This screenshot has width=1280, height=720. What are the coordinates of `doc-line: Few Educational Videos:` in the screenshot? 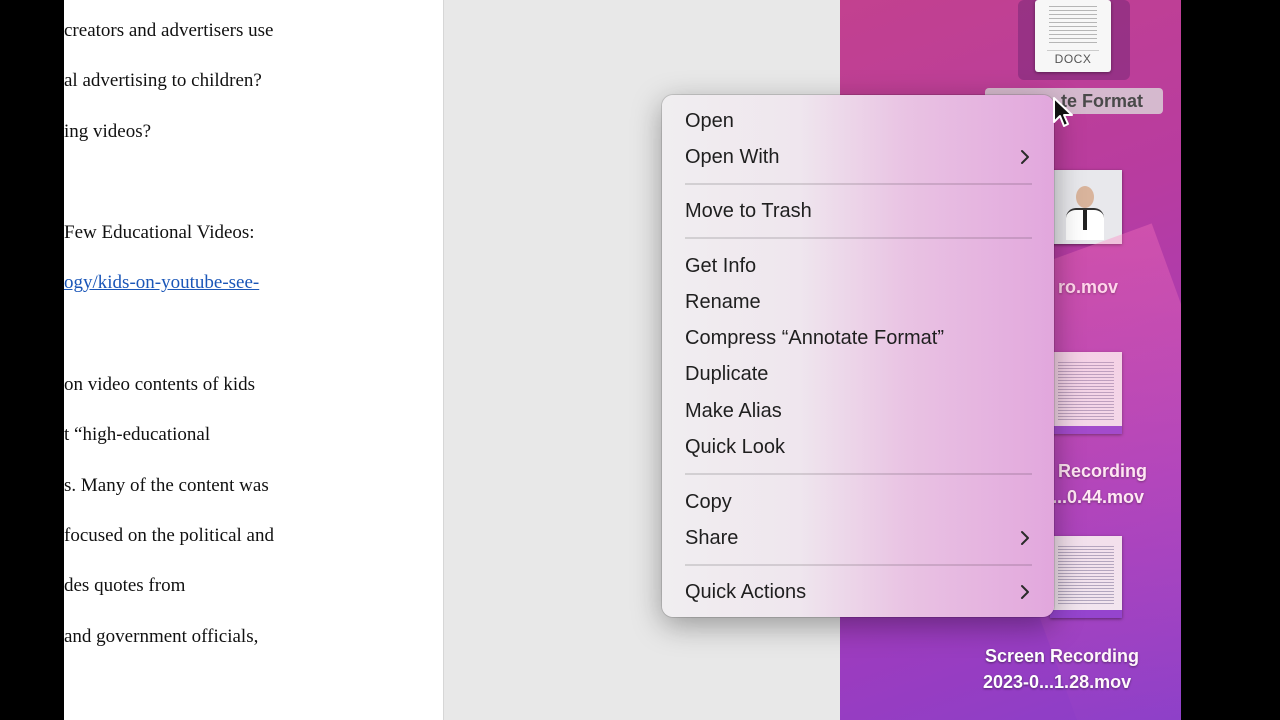 It's located at (159, 232).